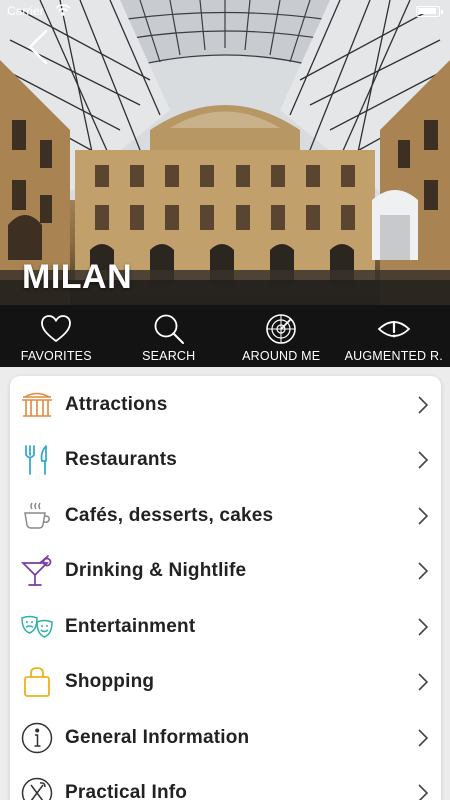 The image size is (450, 800). Describe the element at coordinates (281, 356) in the screenshot. I see `tab-around-me-label: AROUND ME` at that location.